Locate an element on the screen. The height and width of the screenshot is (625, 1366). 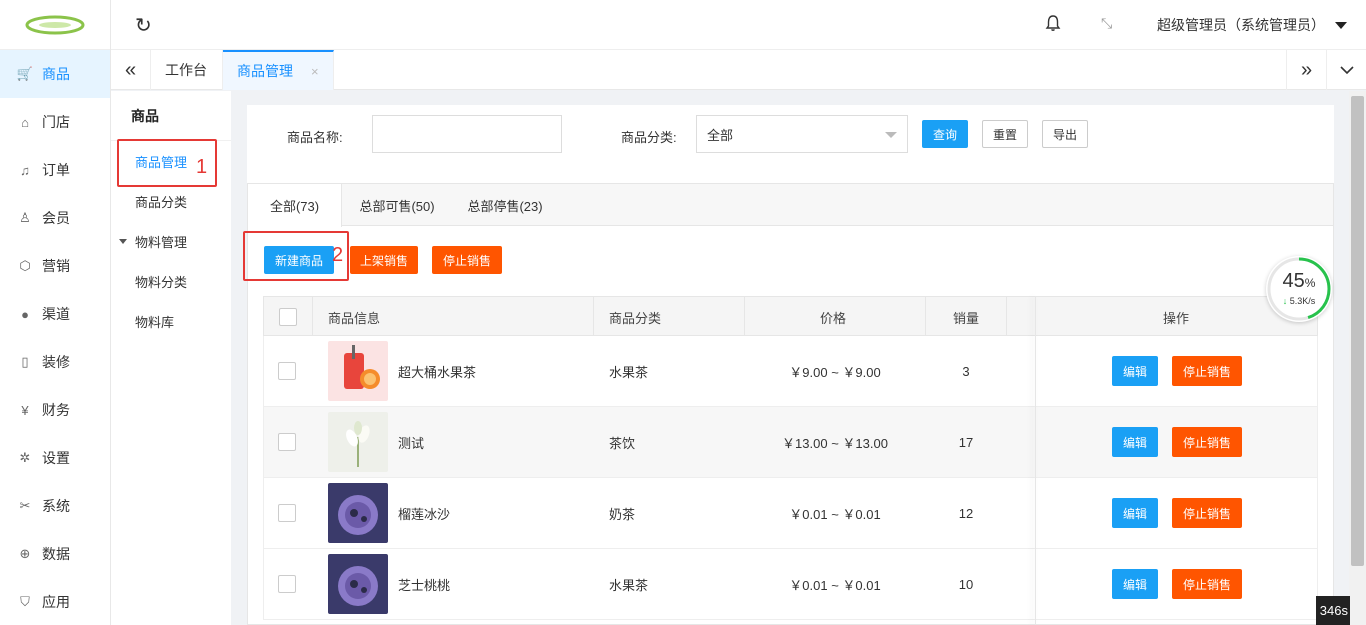
query-button: 查询 is located at coordinates (945, 134).